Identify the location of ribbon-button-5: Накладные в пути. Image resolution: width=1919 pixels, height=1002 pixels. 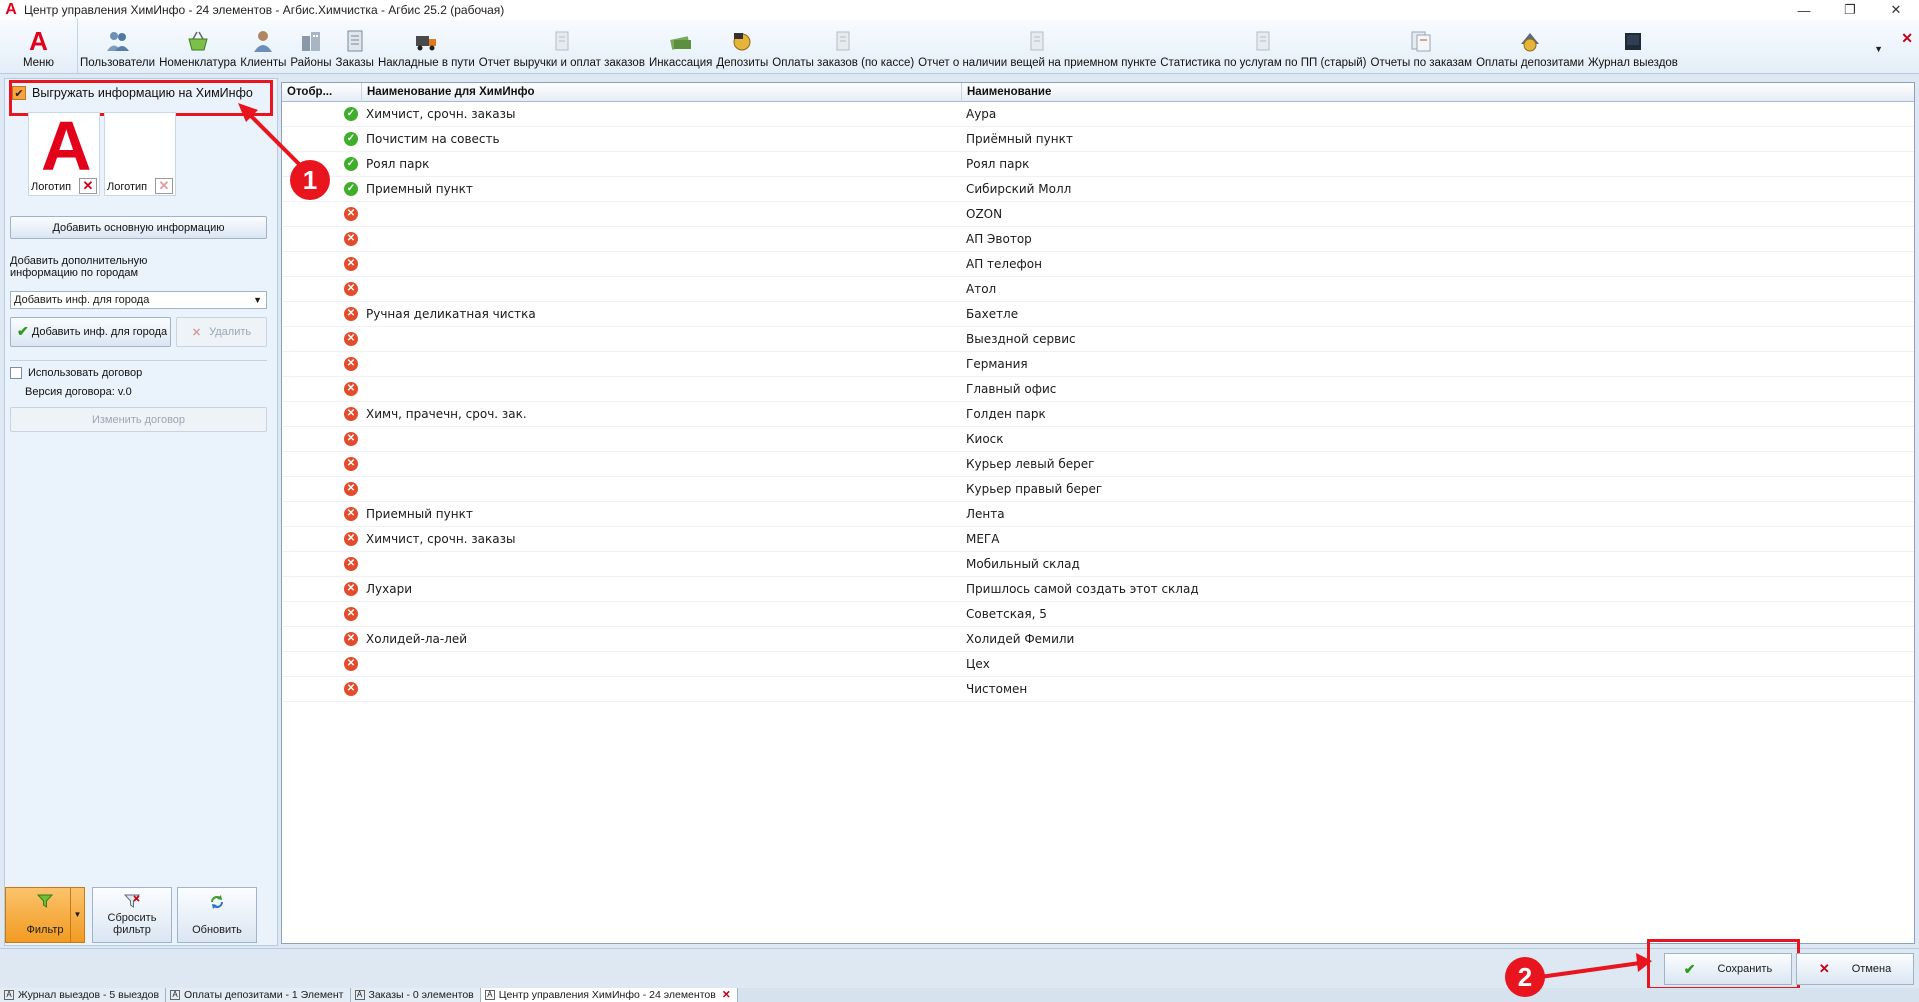
(426, 46).